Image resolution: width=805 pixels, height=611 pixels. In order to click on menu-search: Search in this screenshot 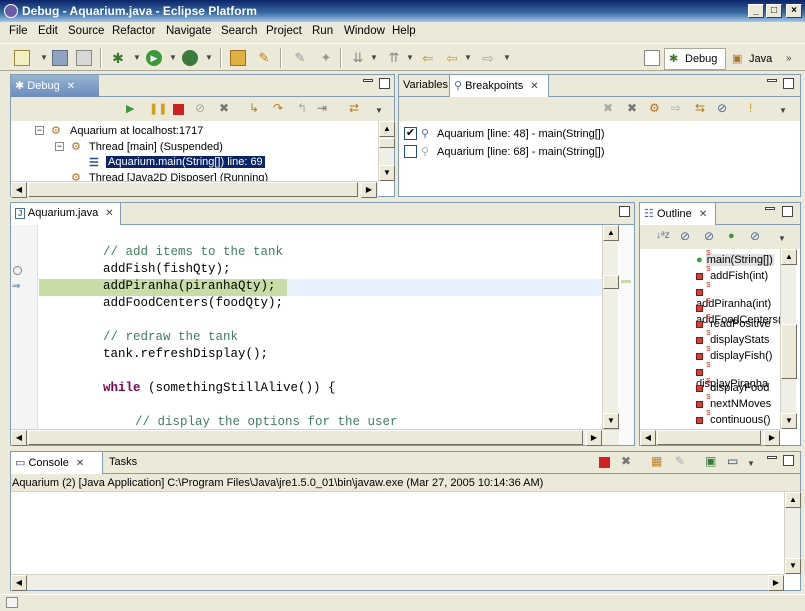, I will do `click(239, 31)`.